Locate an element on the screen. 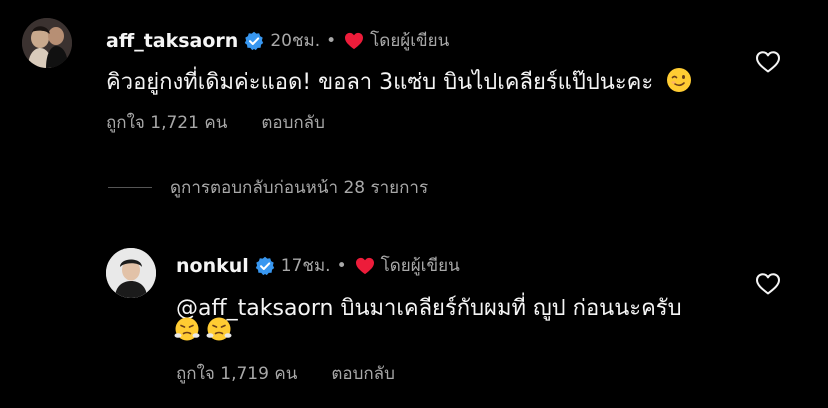 The image size is (828, 408). divider-line is located at coordinates (130, 187).